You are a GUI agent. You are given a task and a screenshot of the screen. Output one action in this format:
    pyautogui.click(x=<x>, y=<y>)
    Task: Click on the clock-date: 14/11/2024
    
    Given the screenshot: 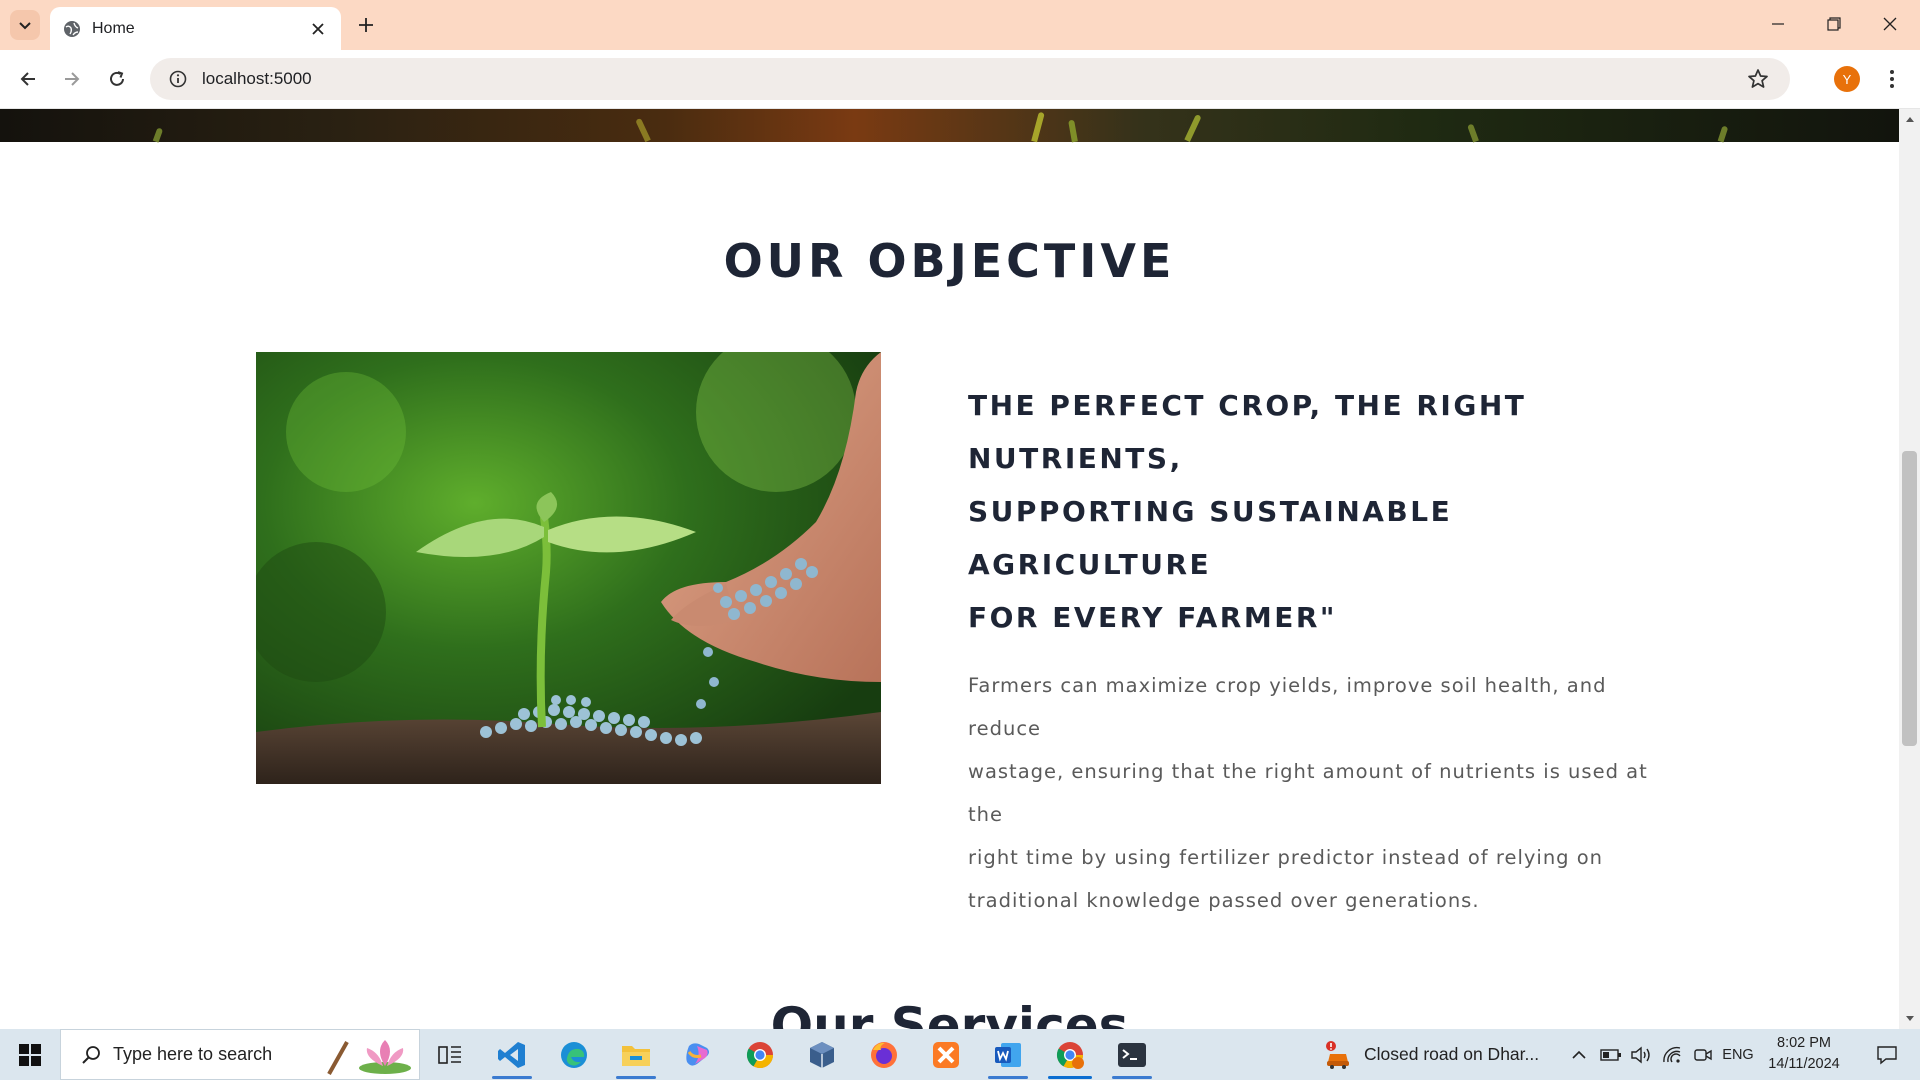 What is the action you would take?
    pyautogui.click(x=1804, y=1064)
    